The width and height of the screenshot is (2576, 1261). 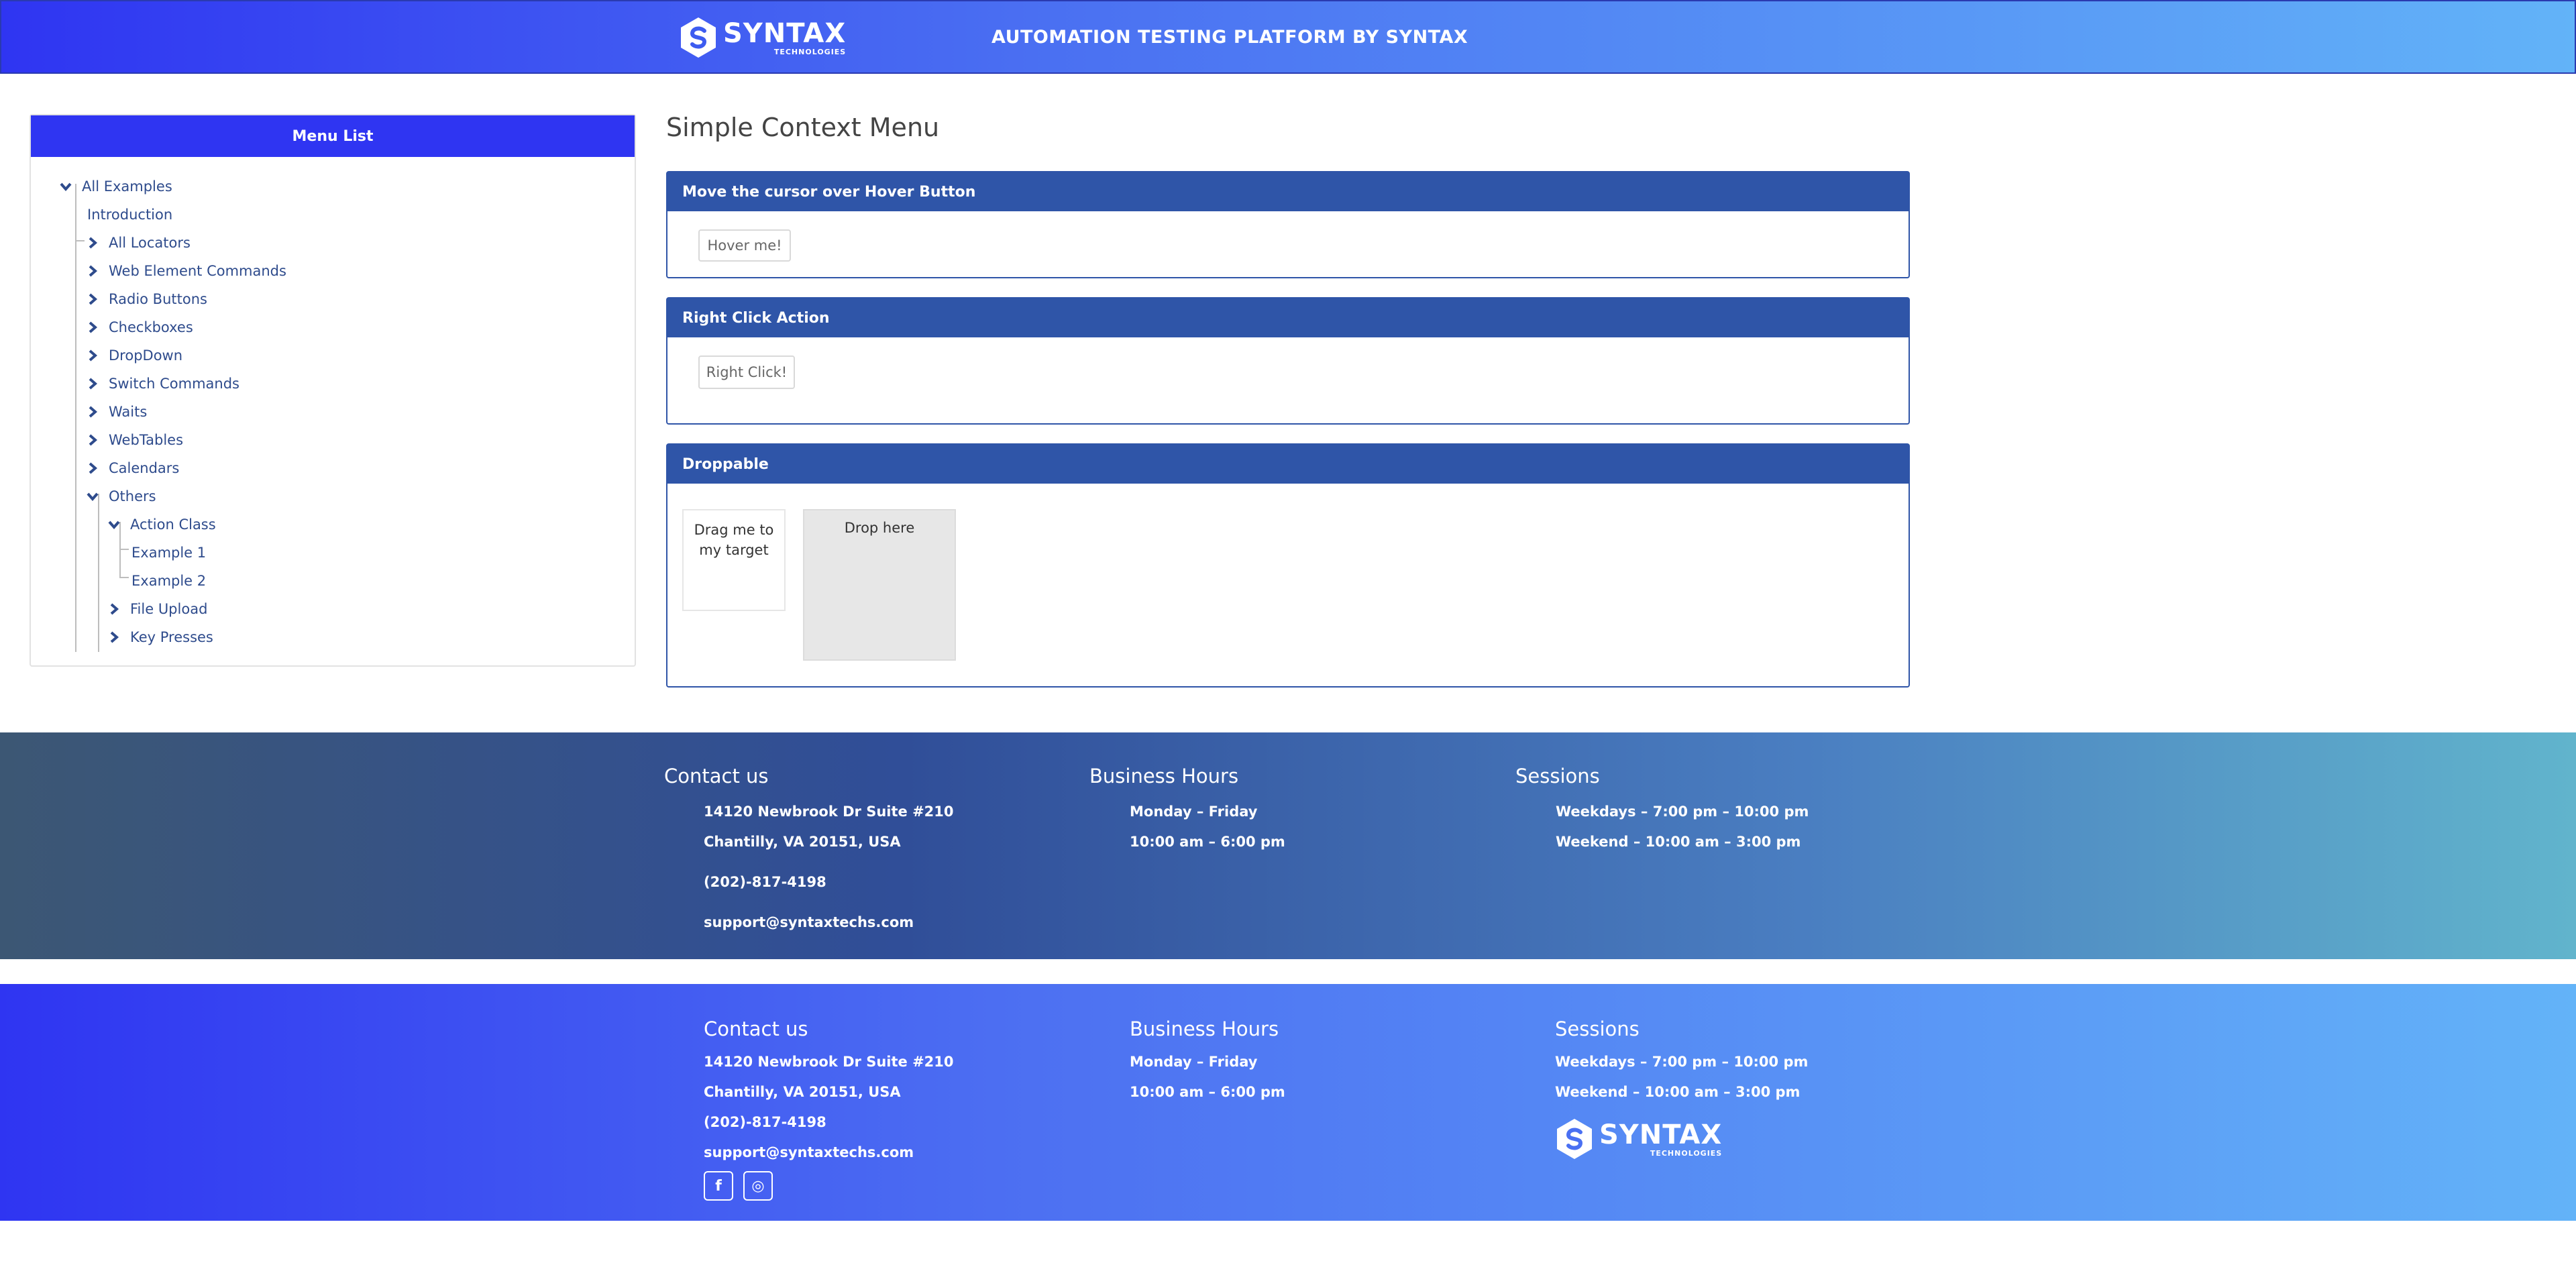 What do you see at coordinates (758, 1186) in the screenshot?
I see `instagram-icon: ◎` at bounding box center [758, 1186].